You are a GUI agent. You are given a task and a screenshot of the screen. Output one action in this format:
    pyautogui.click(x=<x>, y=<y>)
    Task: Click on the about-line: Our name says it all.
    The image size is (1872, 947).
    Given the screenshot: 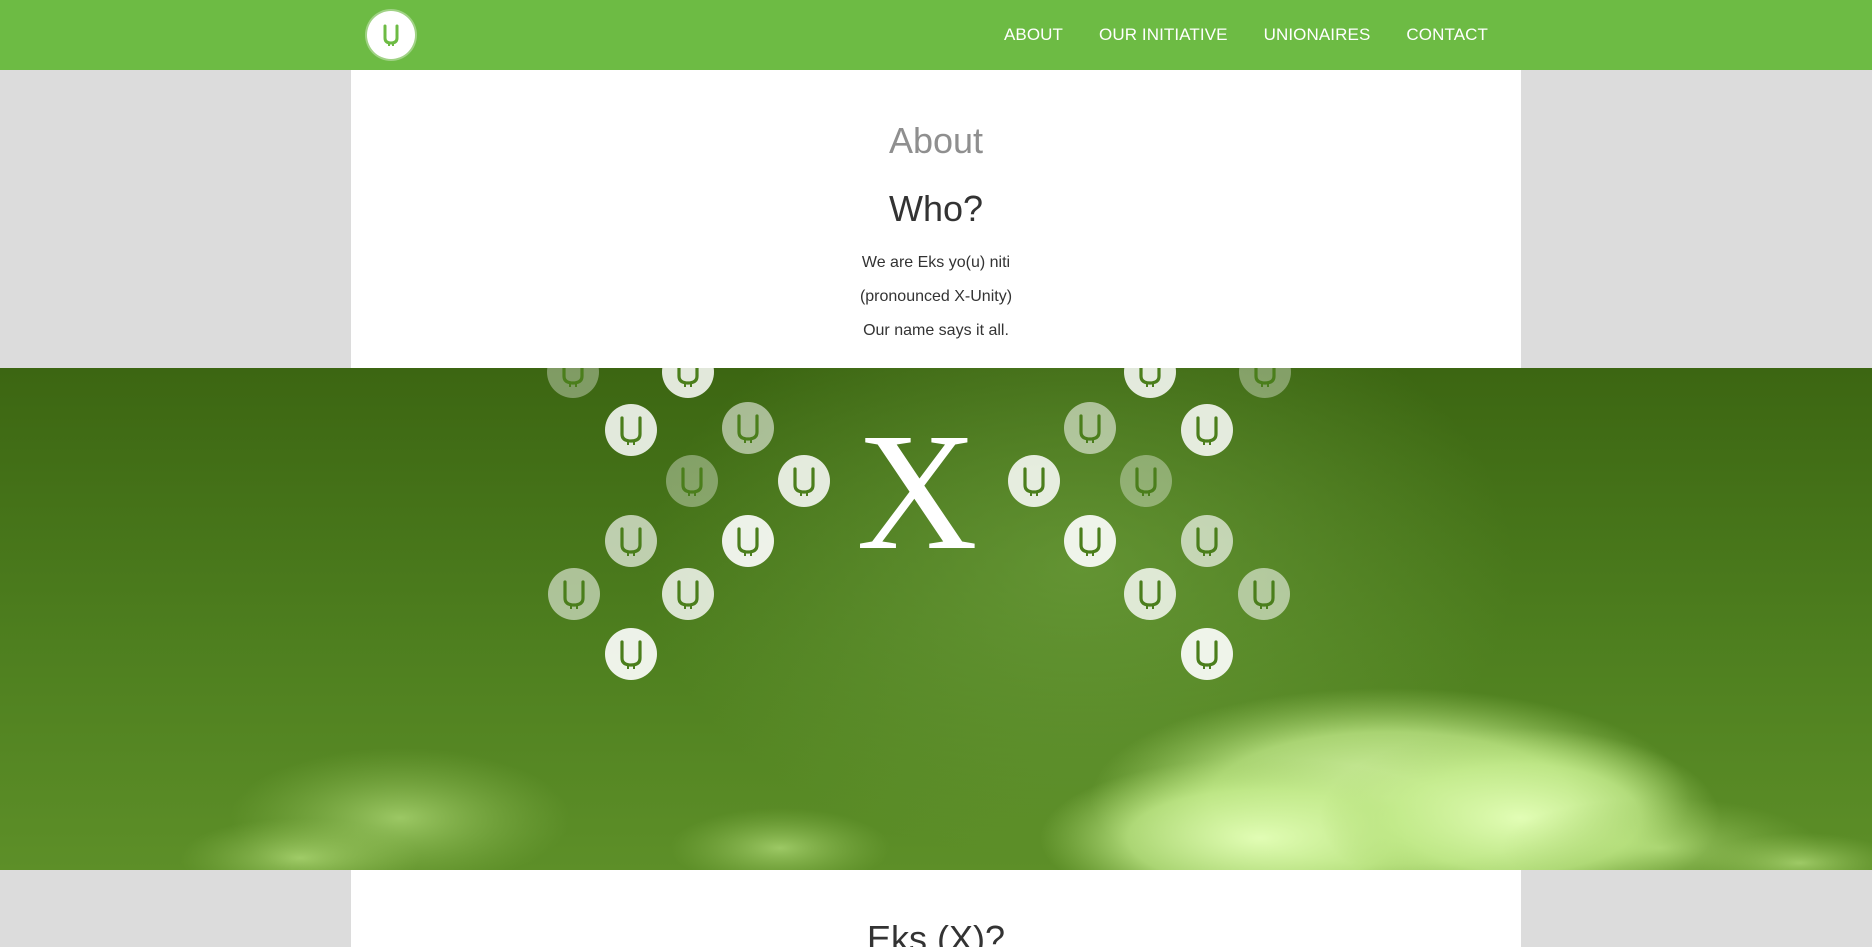 What is the action you would take?
    pyautogui.click(x=936, y=330)
    